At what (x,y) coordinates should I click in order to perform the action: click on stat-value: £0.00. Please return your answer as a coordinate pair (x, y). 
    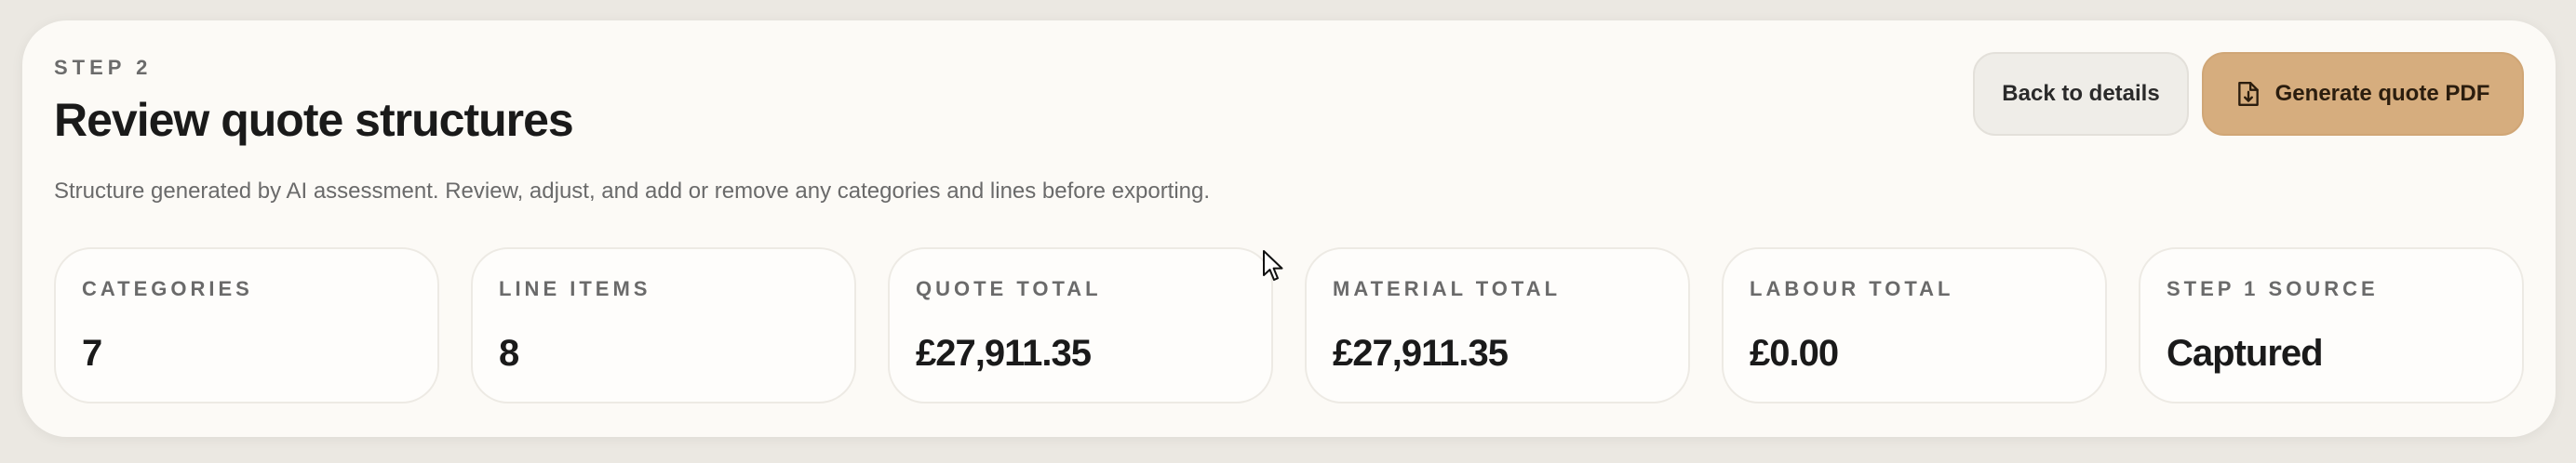
    Looking at the image, I should click on (1794, 353).